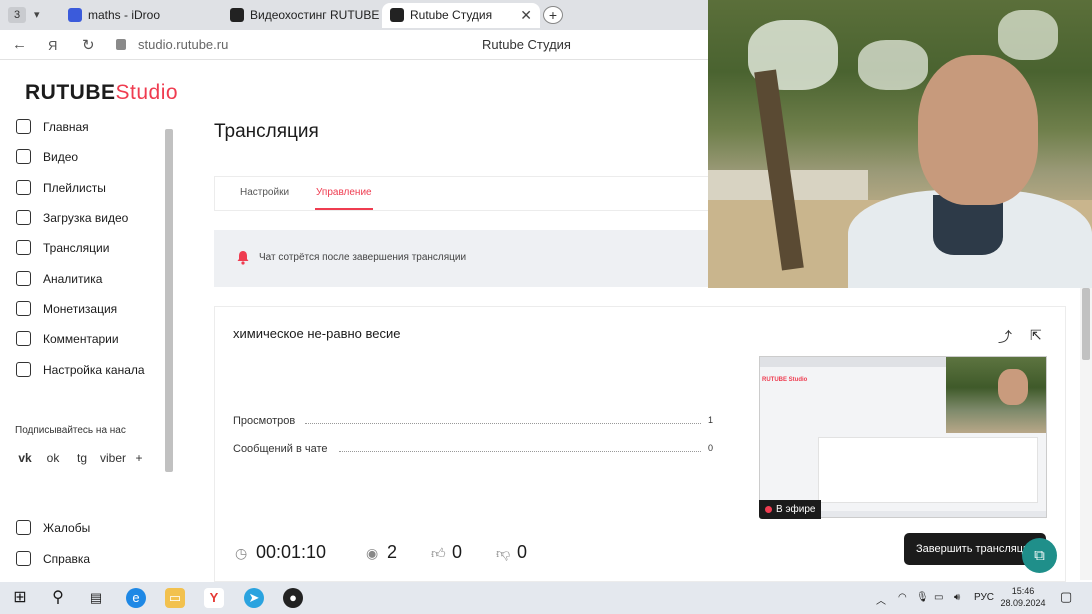 The width and height of the screenshot is (1092, 614). I want to click on yandex-browser-icon: Y, so click(214, 598).